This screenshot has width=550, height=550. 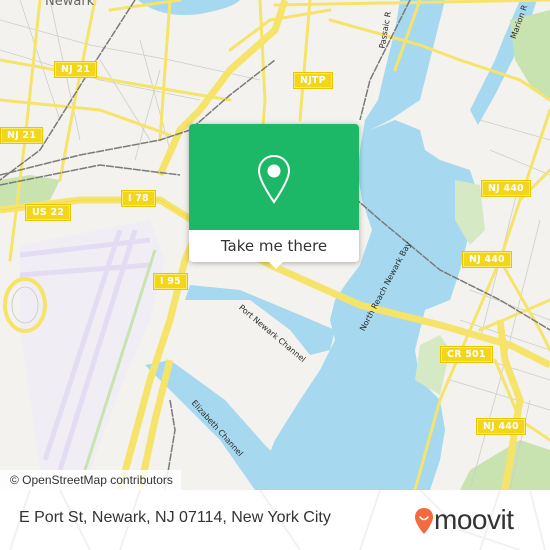 What do you see at coordinates (189, 8) in the screenshot?
I see `passaic-river-north` at bounding box center [189, 8].